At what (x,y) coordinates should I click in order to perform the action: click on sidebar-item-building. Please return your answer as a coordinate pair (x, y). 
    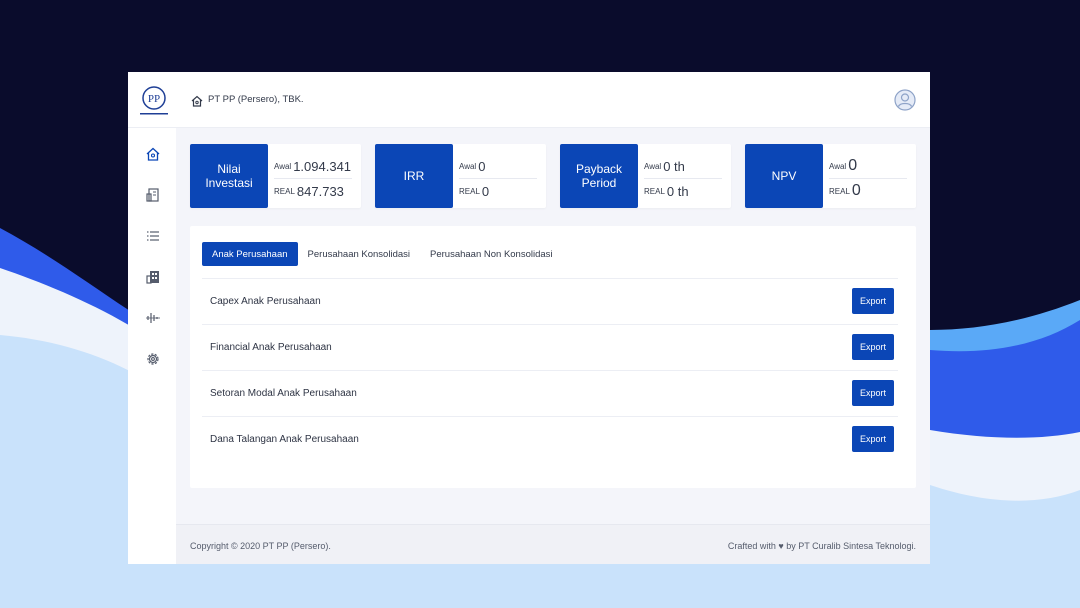
    Looking at the image, I should click on (153, 195).